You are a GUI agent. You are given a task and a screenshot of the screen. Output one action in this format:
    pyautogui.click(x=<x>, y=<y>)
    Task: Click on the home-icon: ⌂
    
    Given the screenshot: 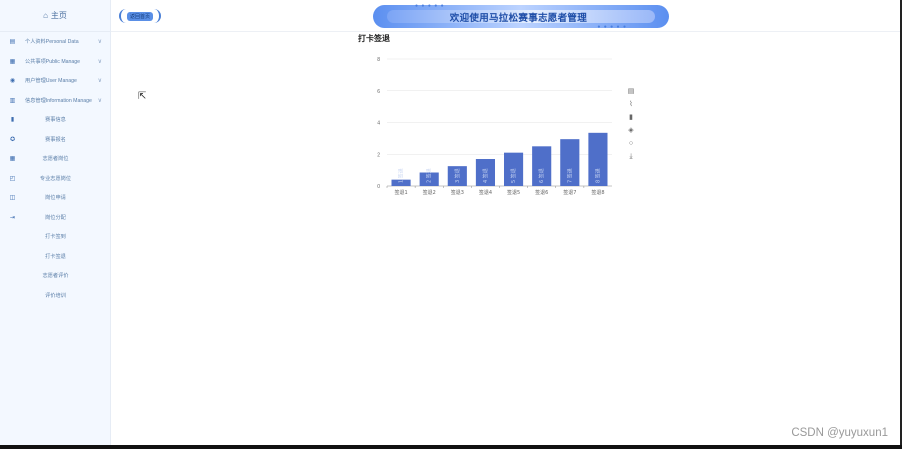 What is the action you would take?
    pyautogui.click(x=45, y=15)
    